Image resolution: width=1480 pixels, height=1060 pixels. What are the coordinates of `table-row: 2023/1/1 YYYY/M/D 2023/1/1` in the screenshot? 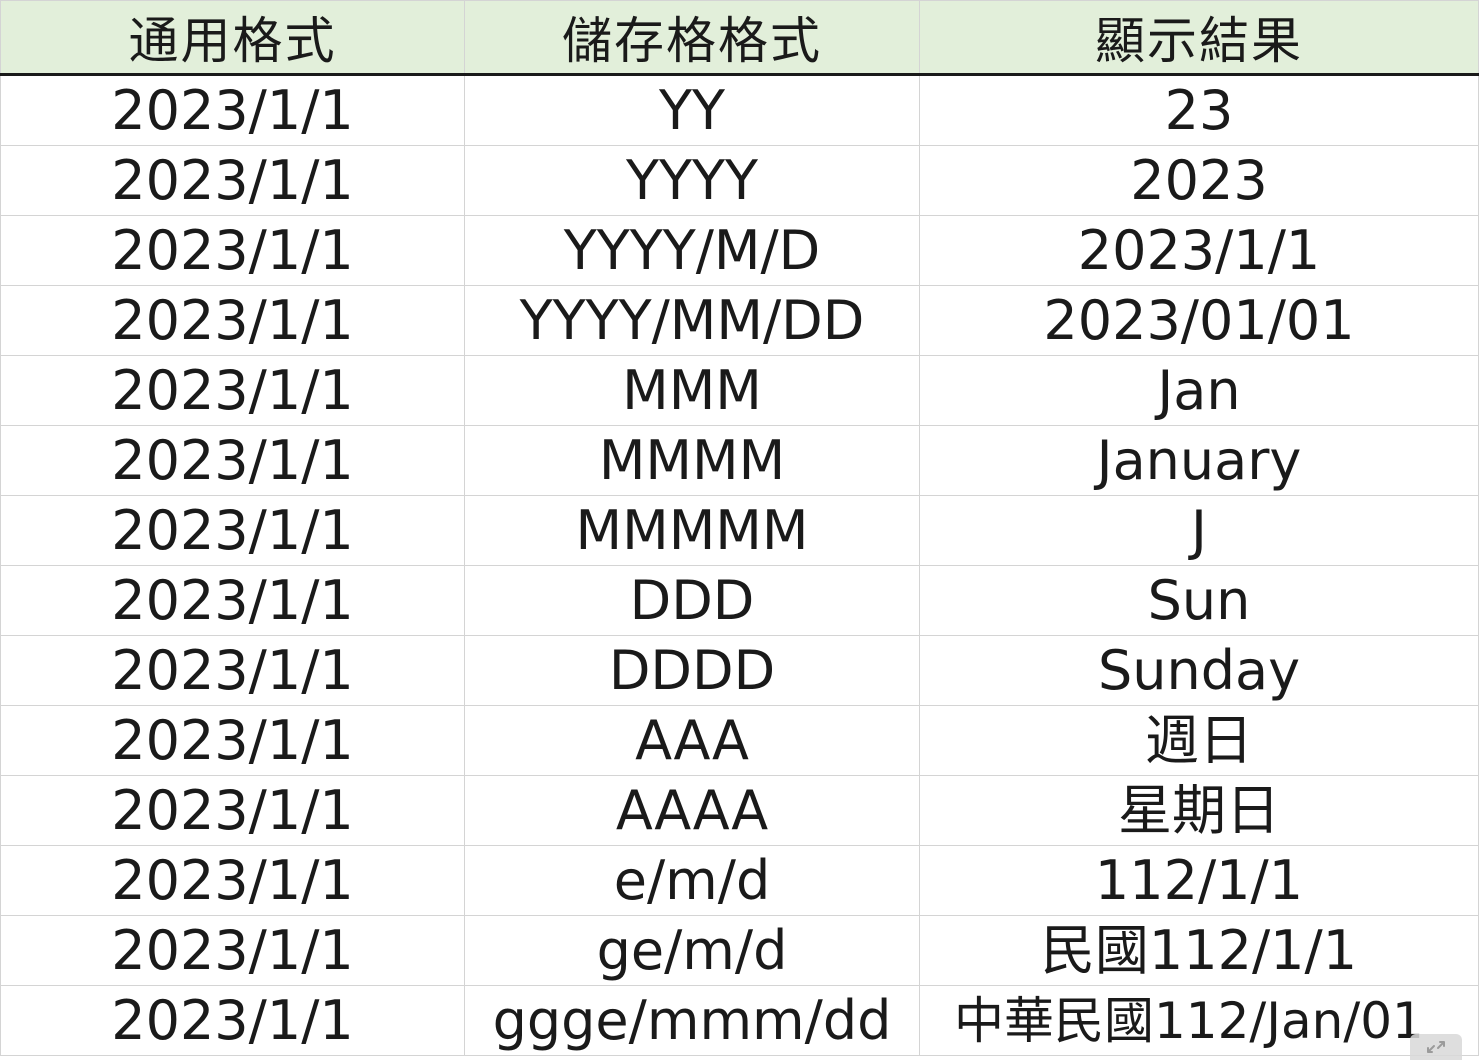 It's located at (739, 250).